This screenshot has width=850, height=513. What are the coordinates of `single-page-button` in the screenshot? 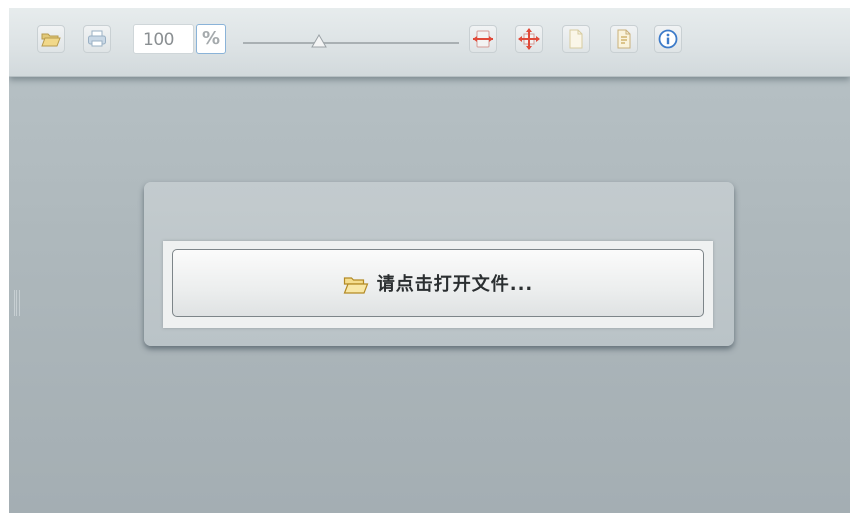 It's located at (576, 39).